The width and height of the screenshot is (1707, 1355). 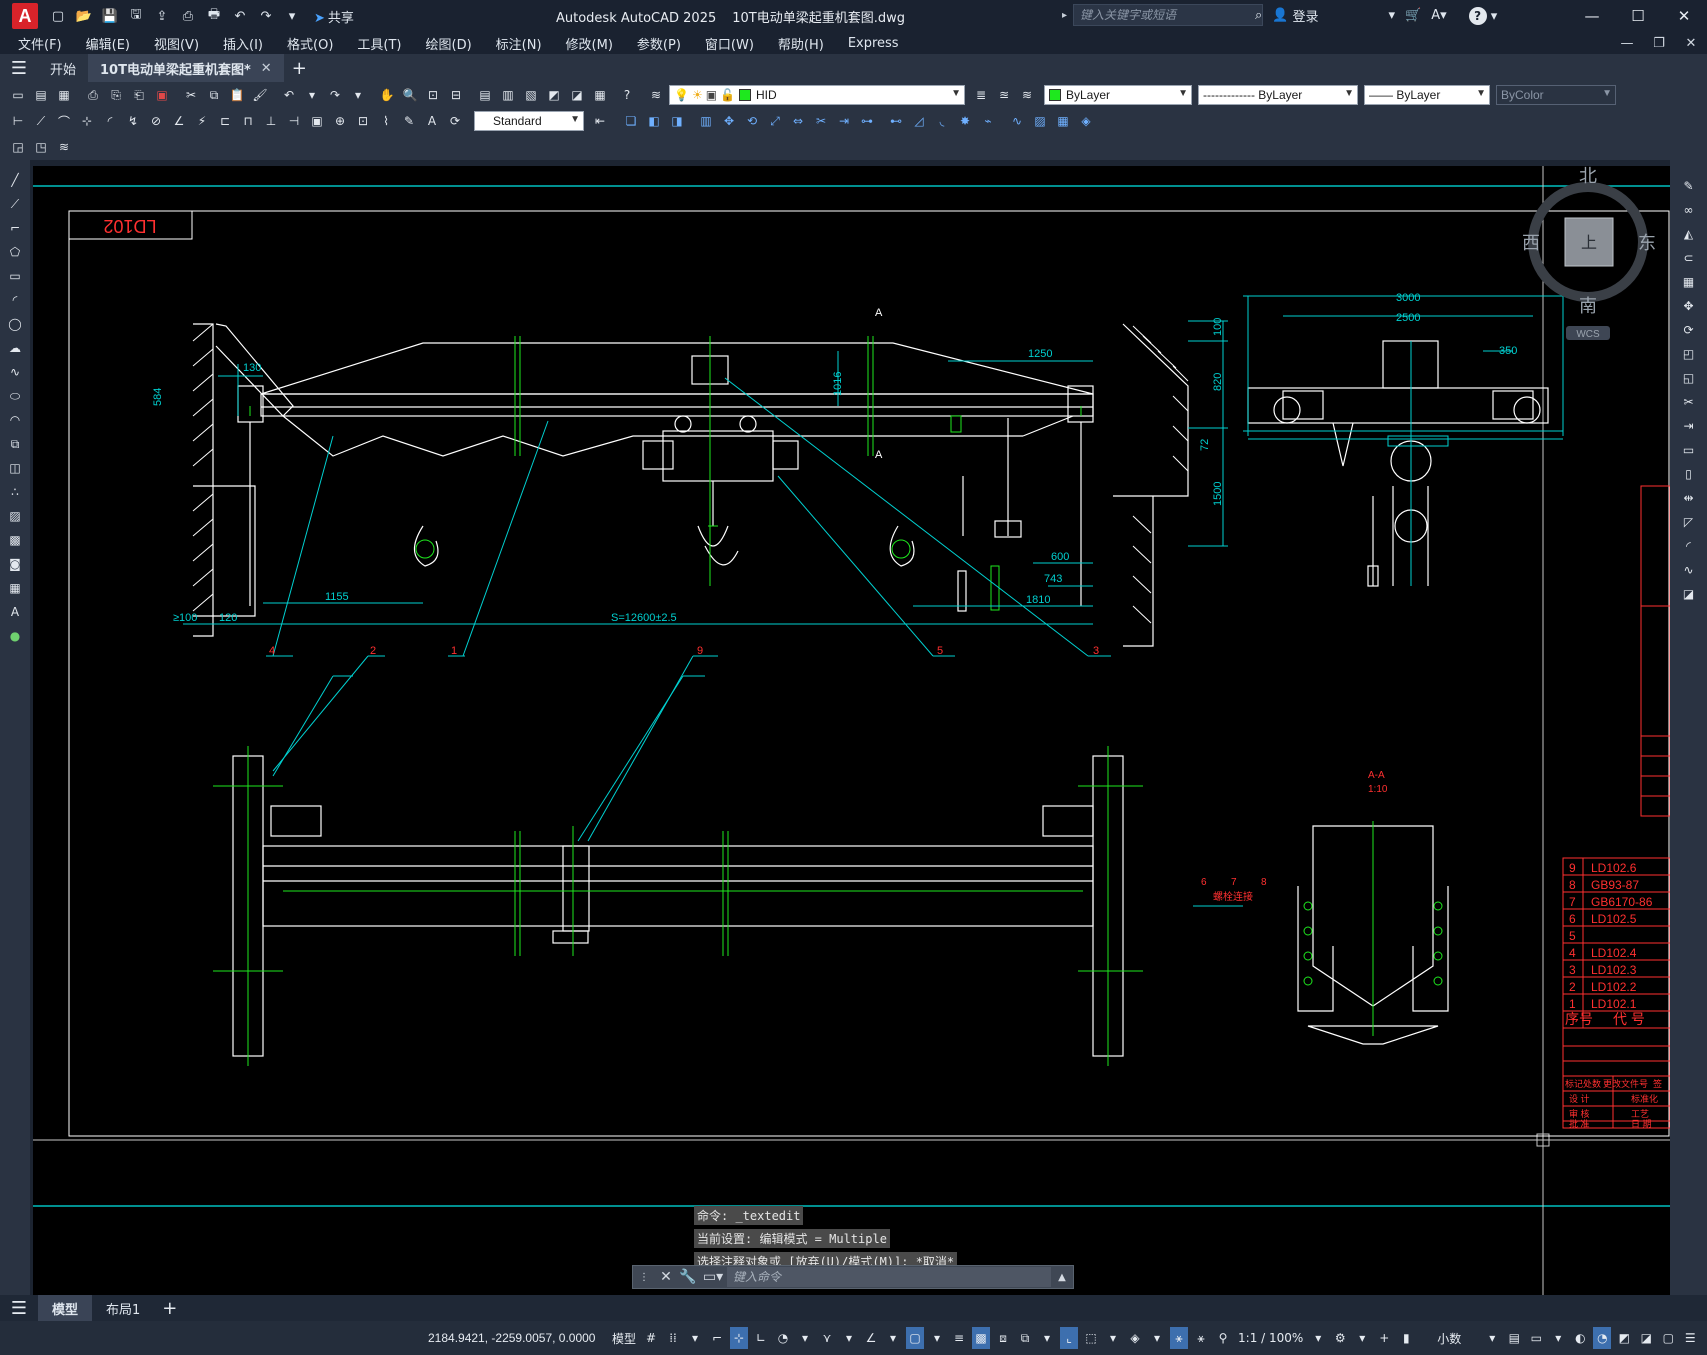 What do you see at coordinates (1689, 282) in the screenshot?
I see `array-icon: ▦` at bounding box center [1689, 282].